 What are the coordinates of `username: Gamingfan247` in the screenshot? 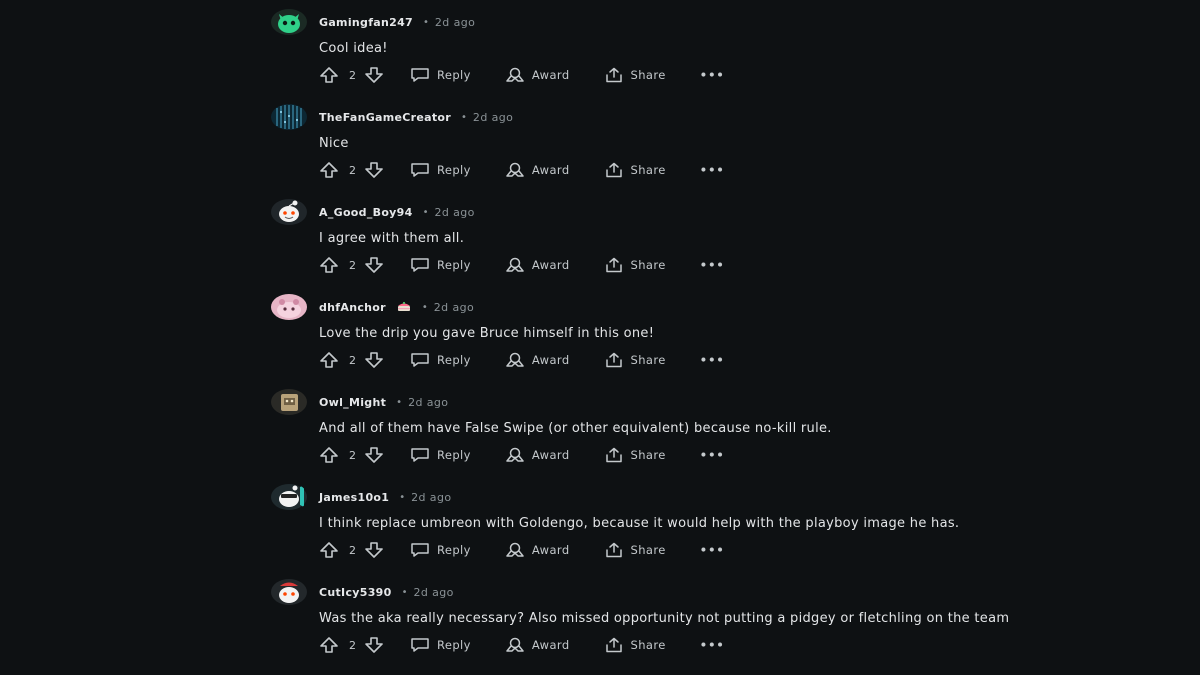 It's located at (366, 23).